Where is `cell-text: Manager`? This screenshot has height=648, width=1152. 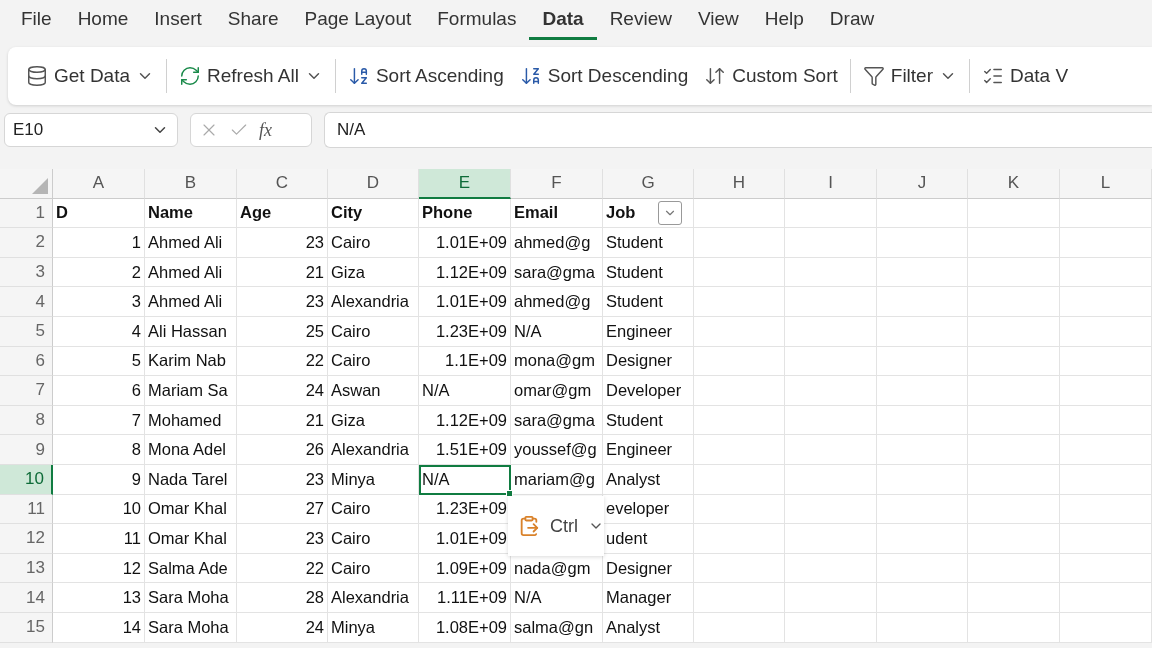 cell-text: Manager is located at coordinates (639, 598).